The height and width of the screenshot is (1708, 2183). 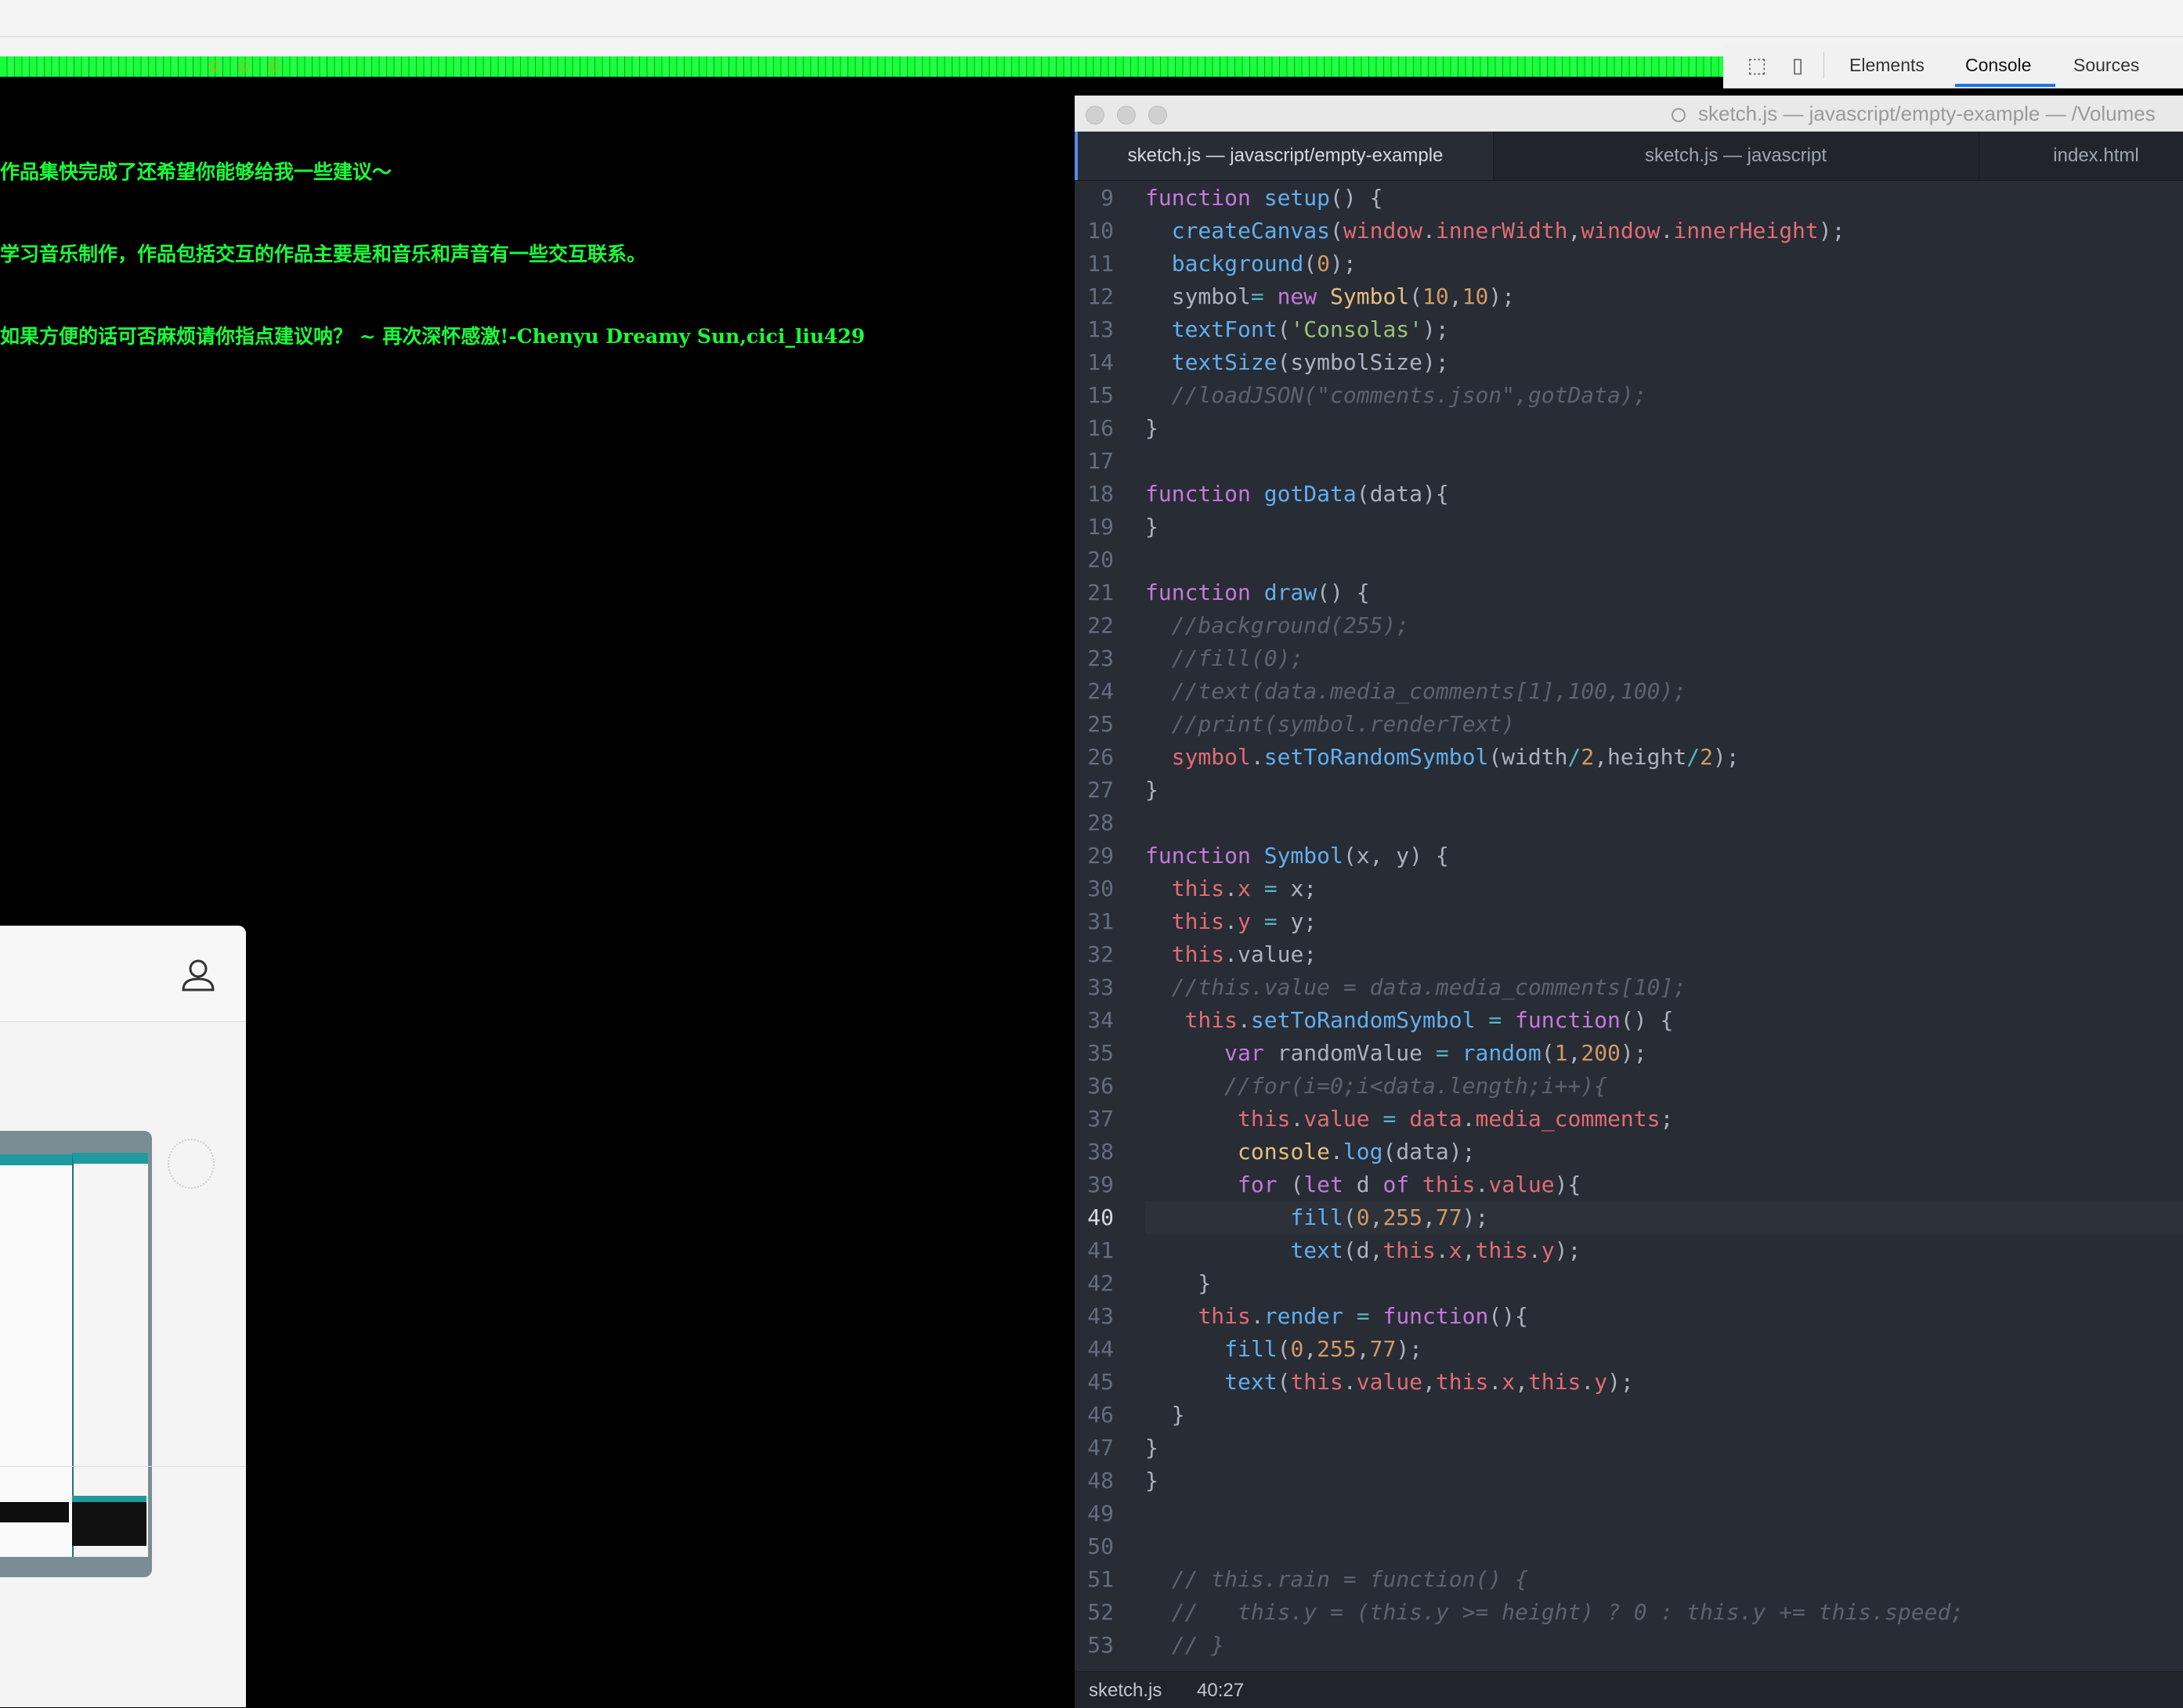 I want to click on code-line: this.setToRandomSymbol = function() {, so click(x=1409, y=1020).